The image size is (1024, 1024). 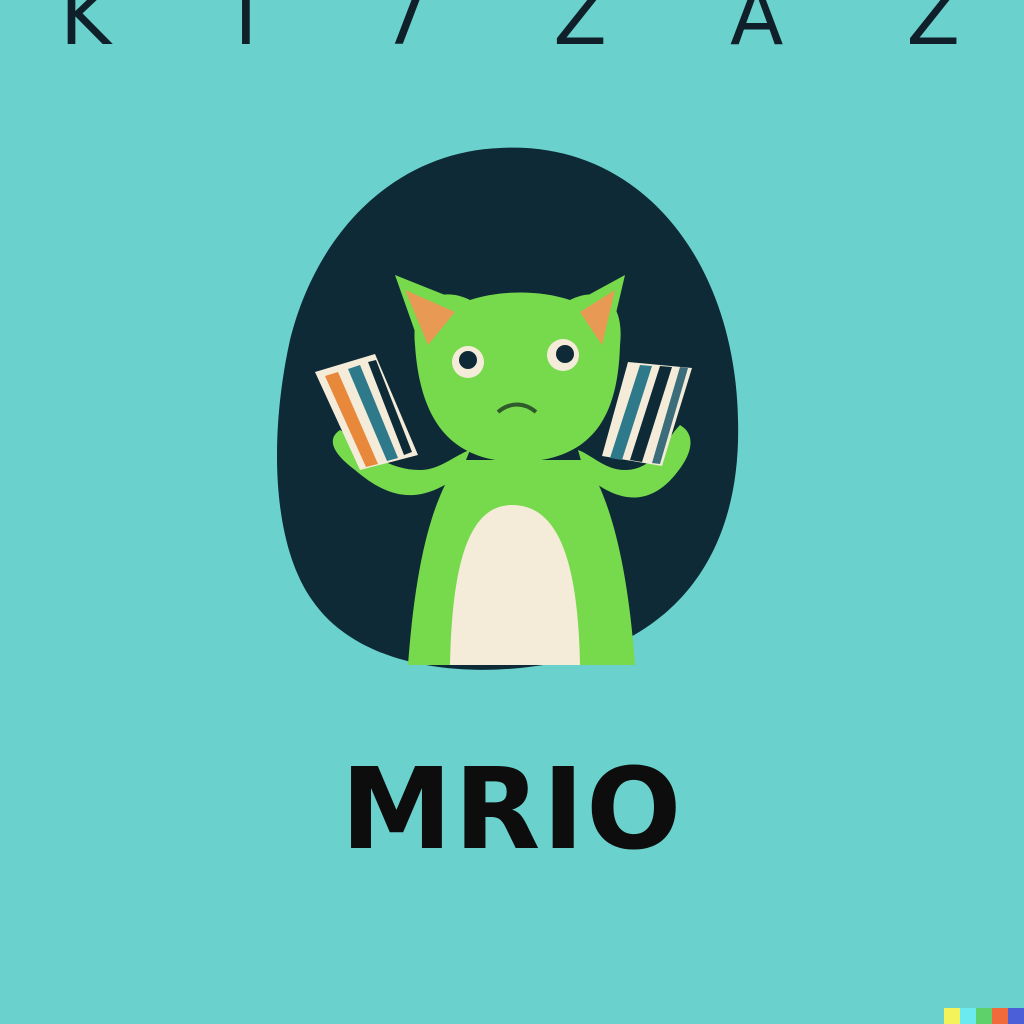 I want to click on cat-left-pupil, so click(x=468, y=360).